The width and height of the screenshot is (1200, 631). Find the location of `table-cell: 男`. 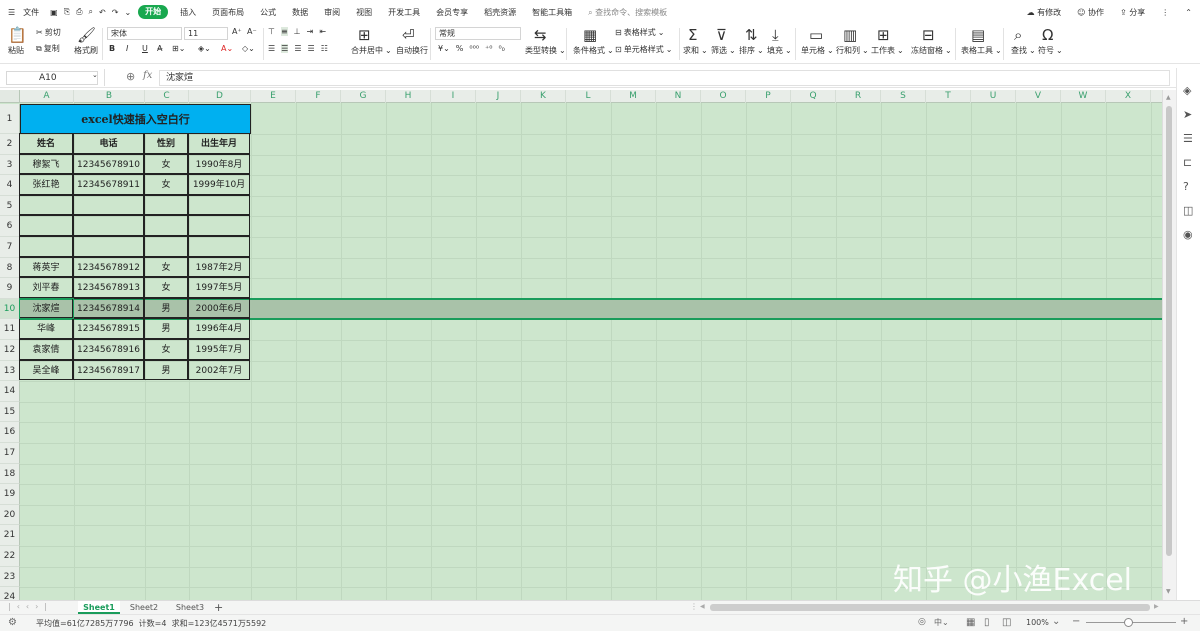

table-cell: 男 is located at coordinates (166, 370).